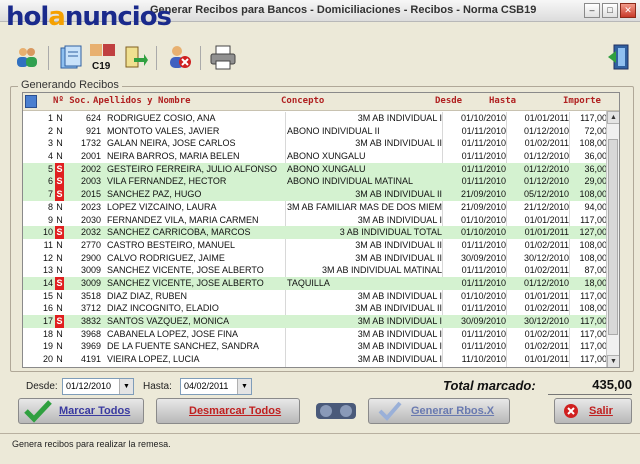  Describe the element at coordinates (333, 130) in the screenshot. I see `concept: ABONO INDIVIDUAL II` at that location.